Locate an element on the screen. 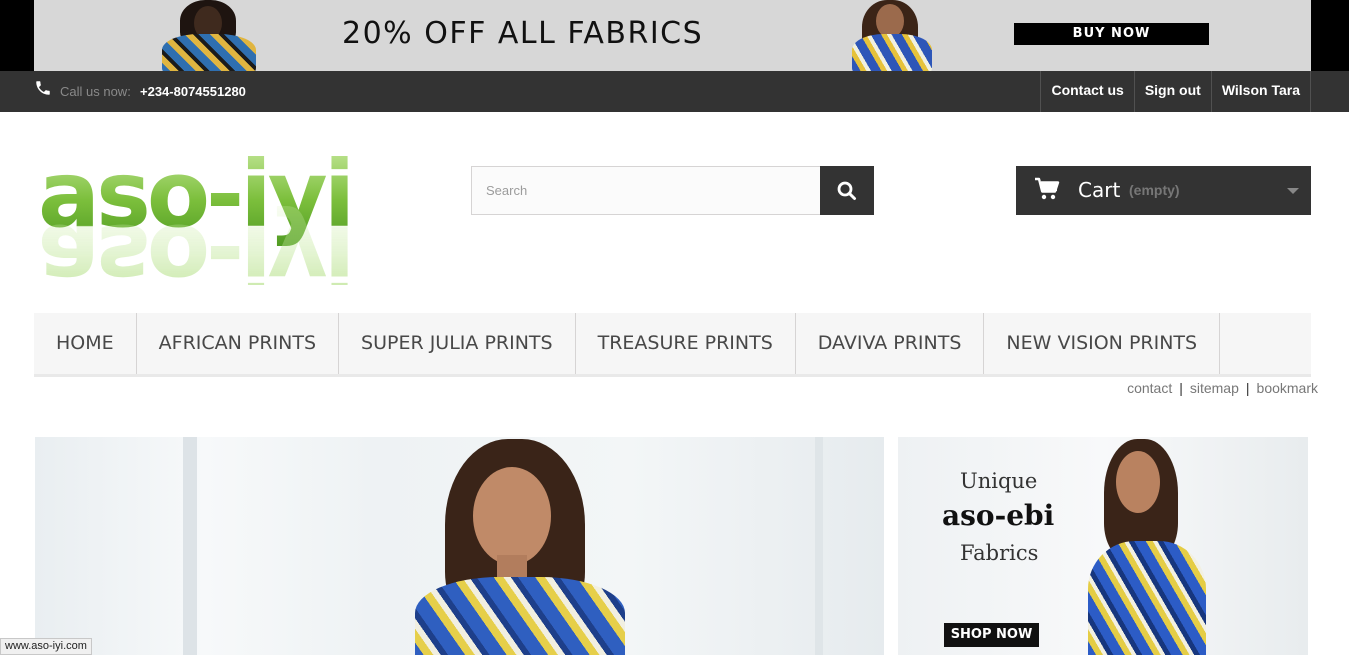 Image resolution: width=1349 pixels, height=655 pixels. menu-item-african-prints: AFRICAN PRINTS is located at coordinates (238, 343).